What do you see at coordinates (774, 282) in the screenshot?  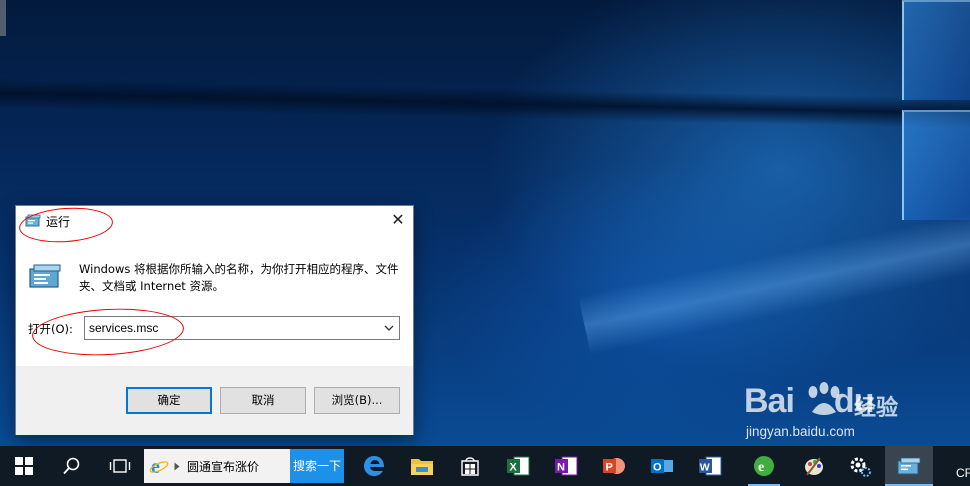 I see `wallpaper-light-ray` at bounding box center [774, 282].